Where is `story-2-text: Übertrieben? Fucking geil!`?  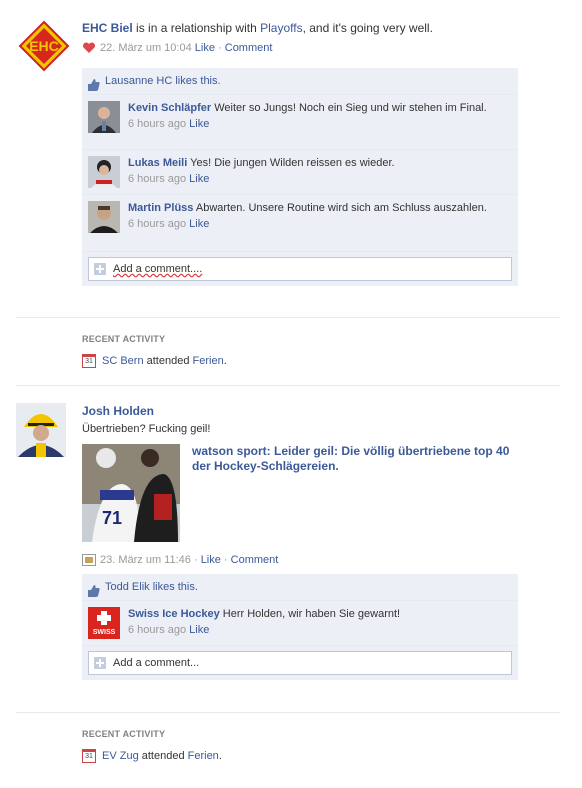
story-2-text: Übertrieben? Fucking geil! is located at coordinates (146, 429).